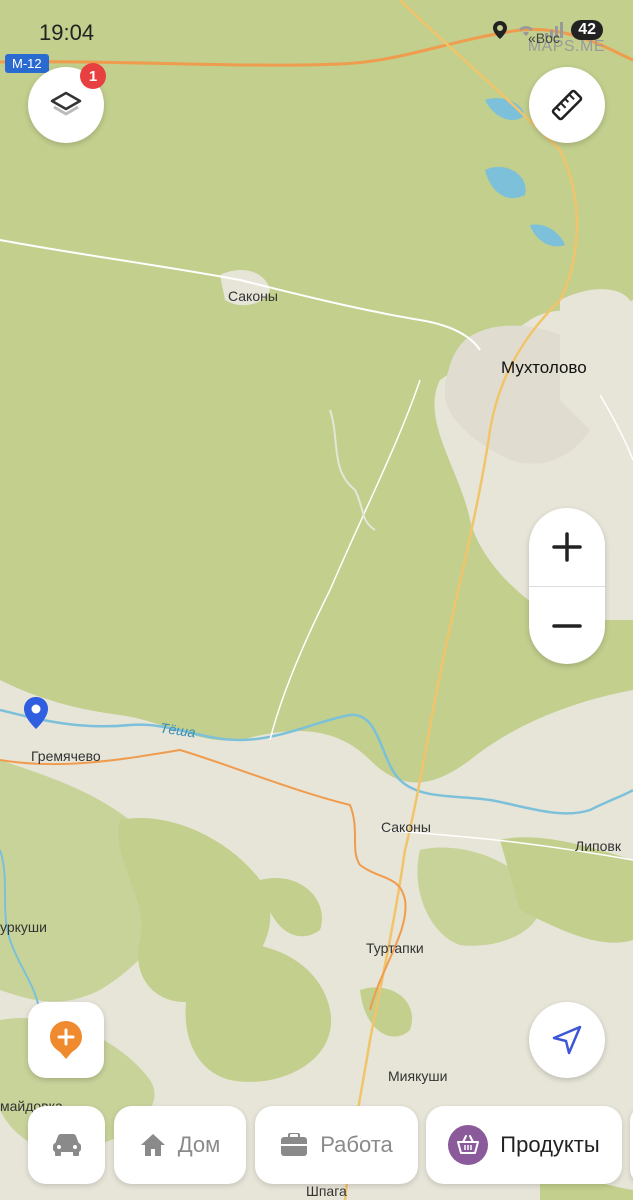  Describe the element at coordinates (418, 1076) in the screenshot. I see `place-label: Миякуши` at that location.